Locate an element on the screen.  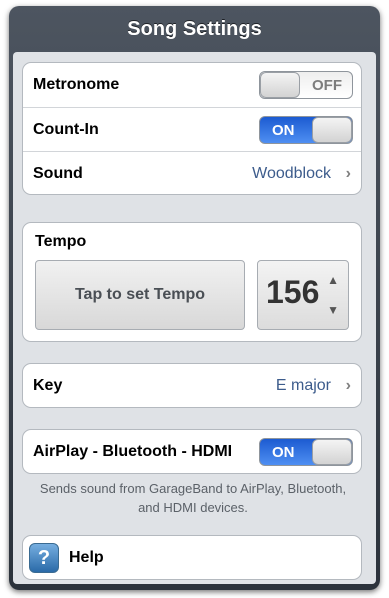
help-group: ? Help is located at coordinates (192, 557).